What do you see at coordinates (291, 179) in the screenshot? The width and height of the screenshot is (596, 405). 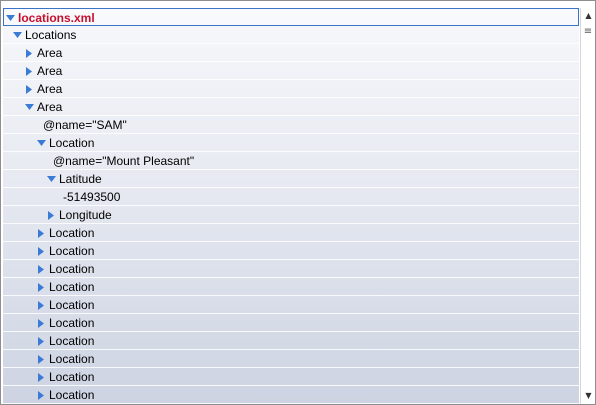 I see `tree-row: Latitude` at bounding box center [291, 179].